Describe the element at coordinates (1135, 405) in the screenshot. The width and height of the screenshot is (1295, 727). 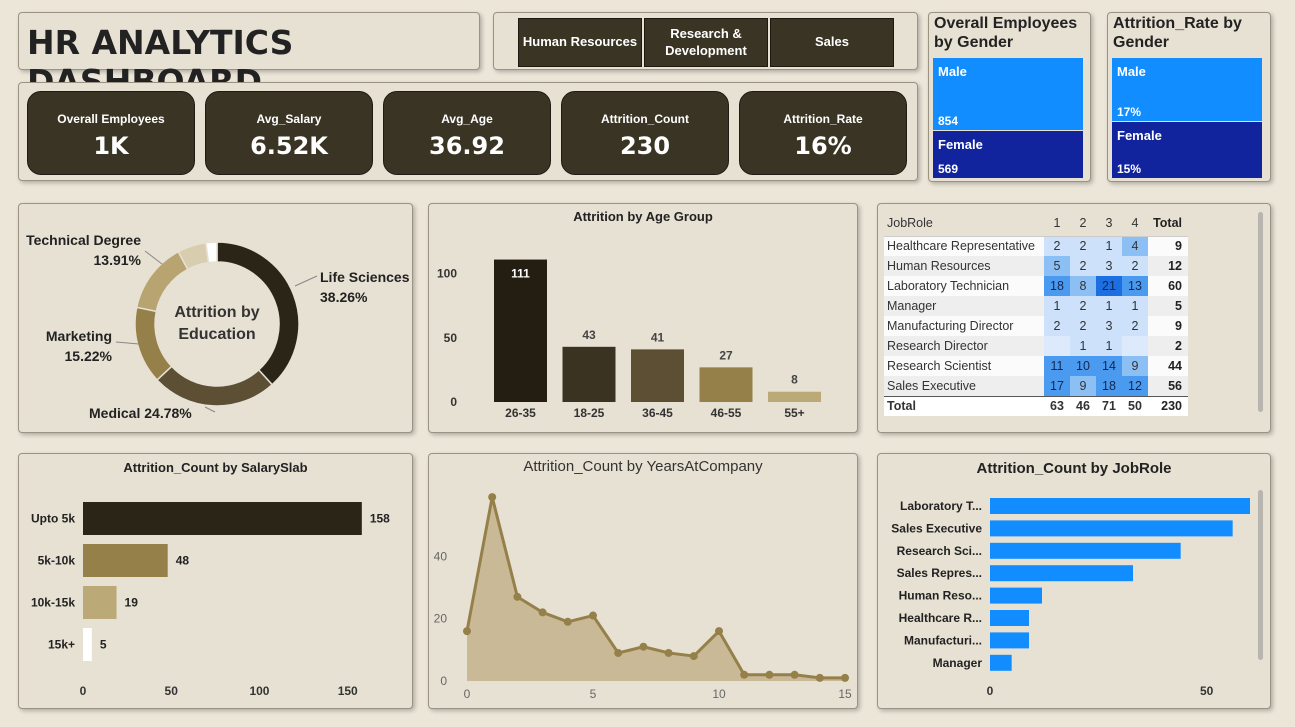
I see `total-cell: 50` at that location.